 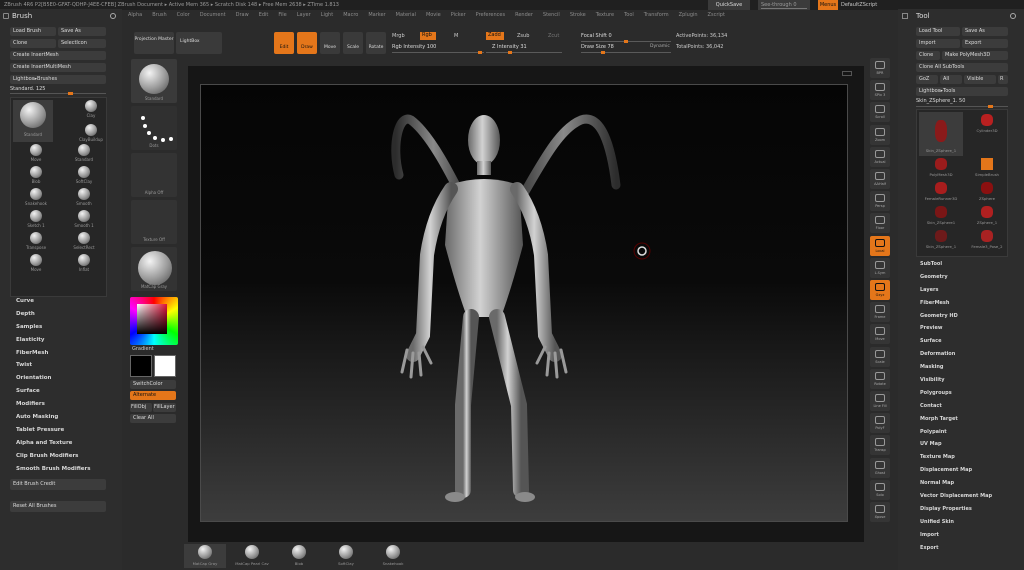 What do you see at coordinates (956, 316) in the screenshot?
I see `tool-section-geometry-hd: Geometry HD` at bounding box center [956, 316].